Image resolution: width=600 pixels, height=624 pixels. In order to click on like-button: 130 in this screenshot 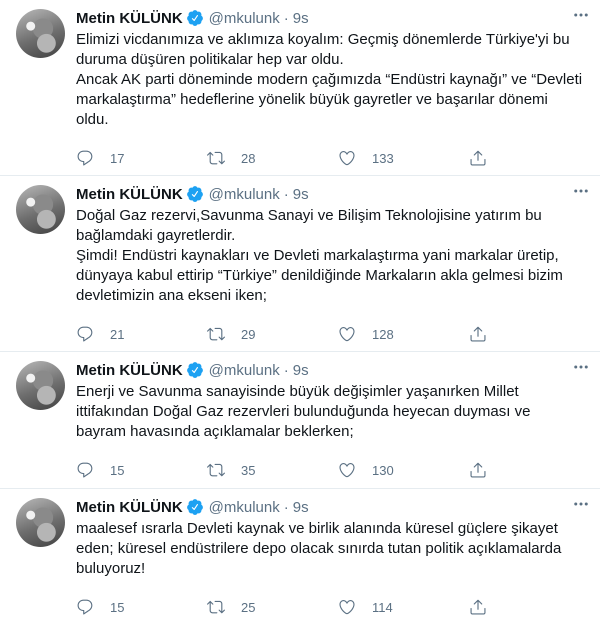, I will do `click(403, 470)`.